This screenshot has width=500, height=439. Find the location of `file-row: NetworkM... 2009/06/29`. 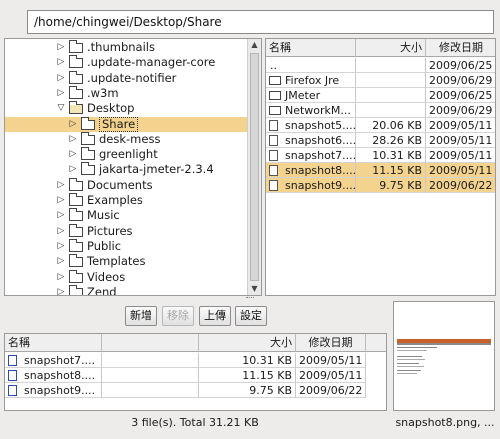

file-row: NetworkM... 2009/06/29 is located at coordinates (380, 110).